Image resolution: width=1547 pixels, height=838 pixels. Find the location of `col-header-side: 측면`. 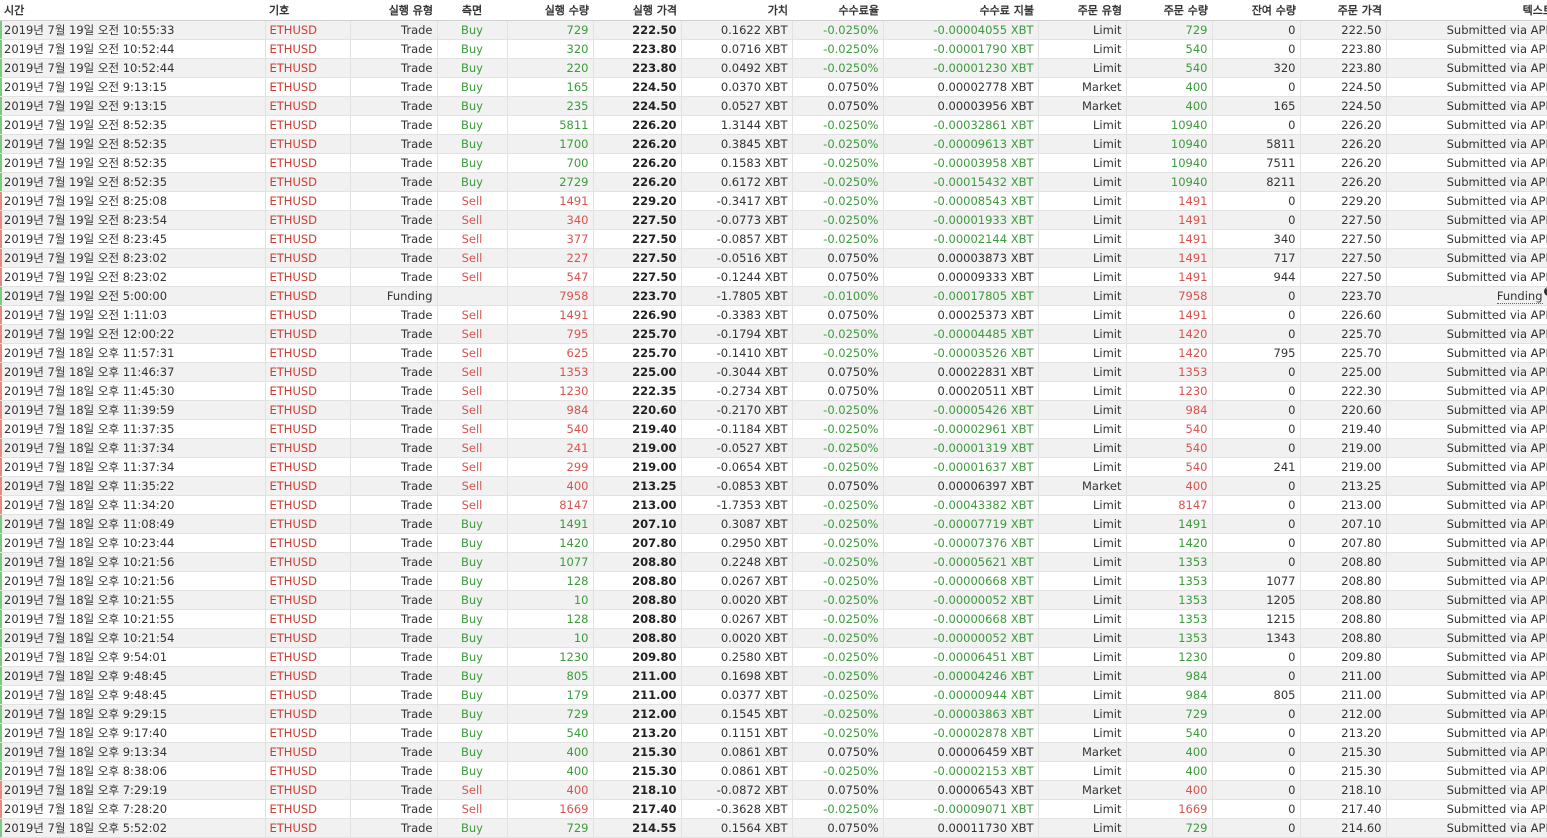

col-header-side: 측면 is located at coordinates (472, 10).